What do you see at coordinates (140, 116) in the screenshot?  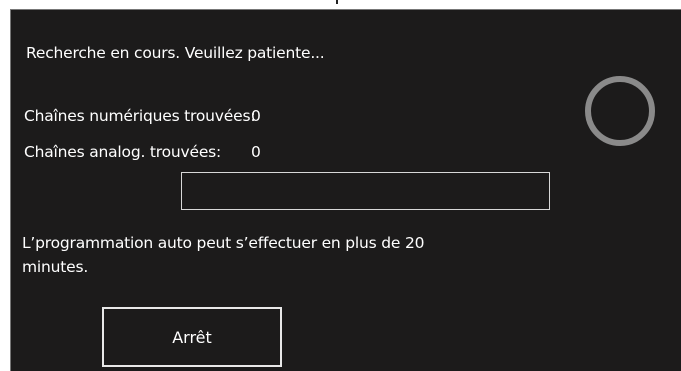 I see `digital-channels-label: Chaînes numériques trouvées:` at bounding box center [140, 116].